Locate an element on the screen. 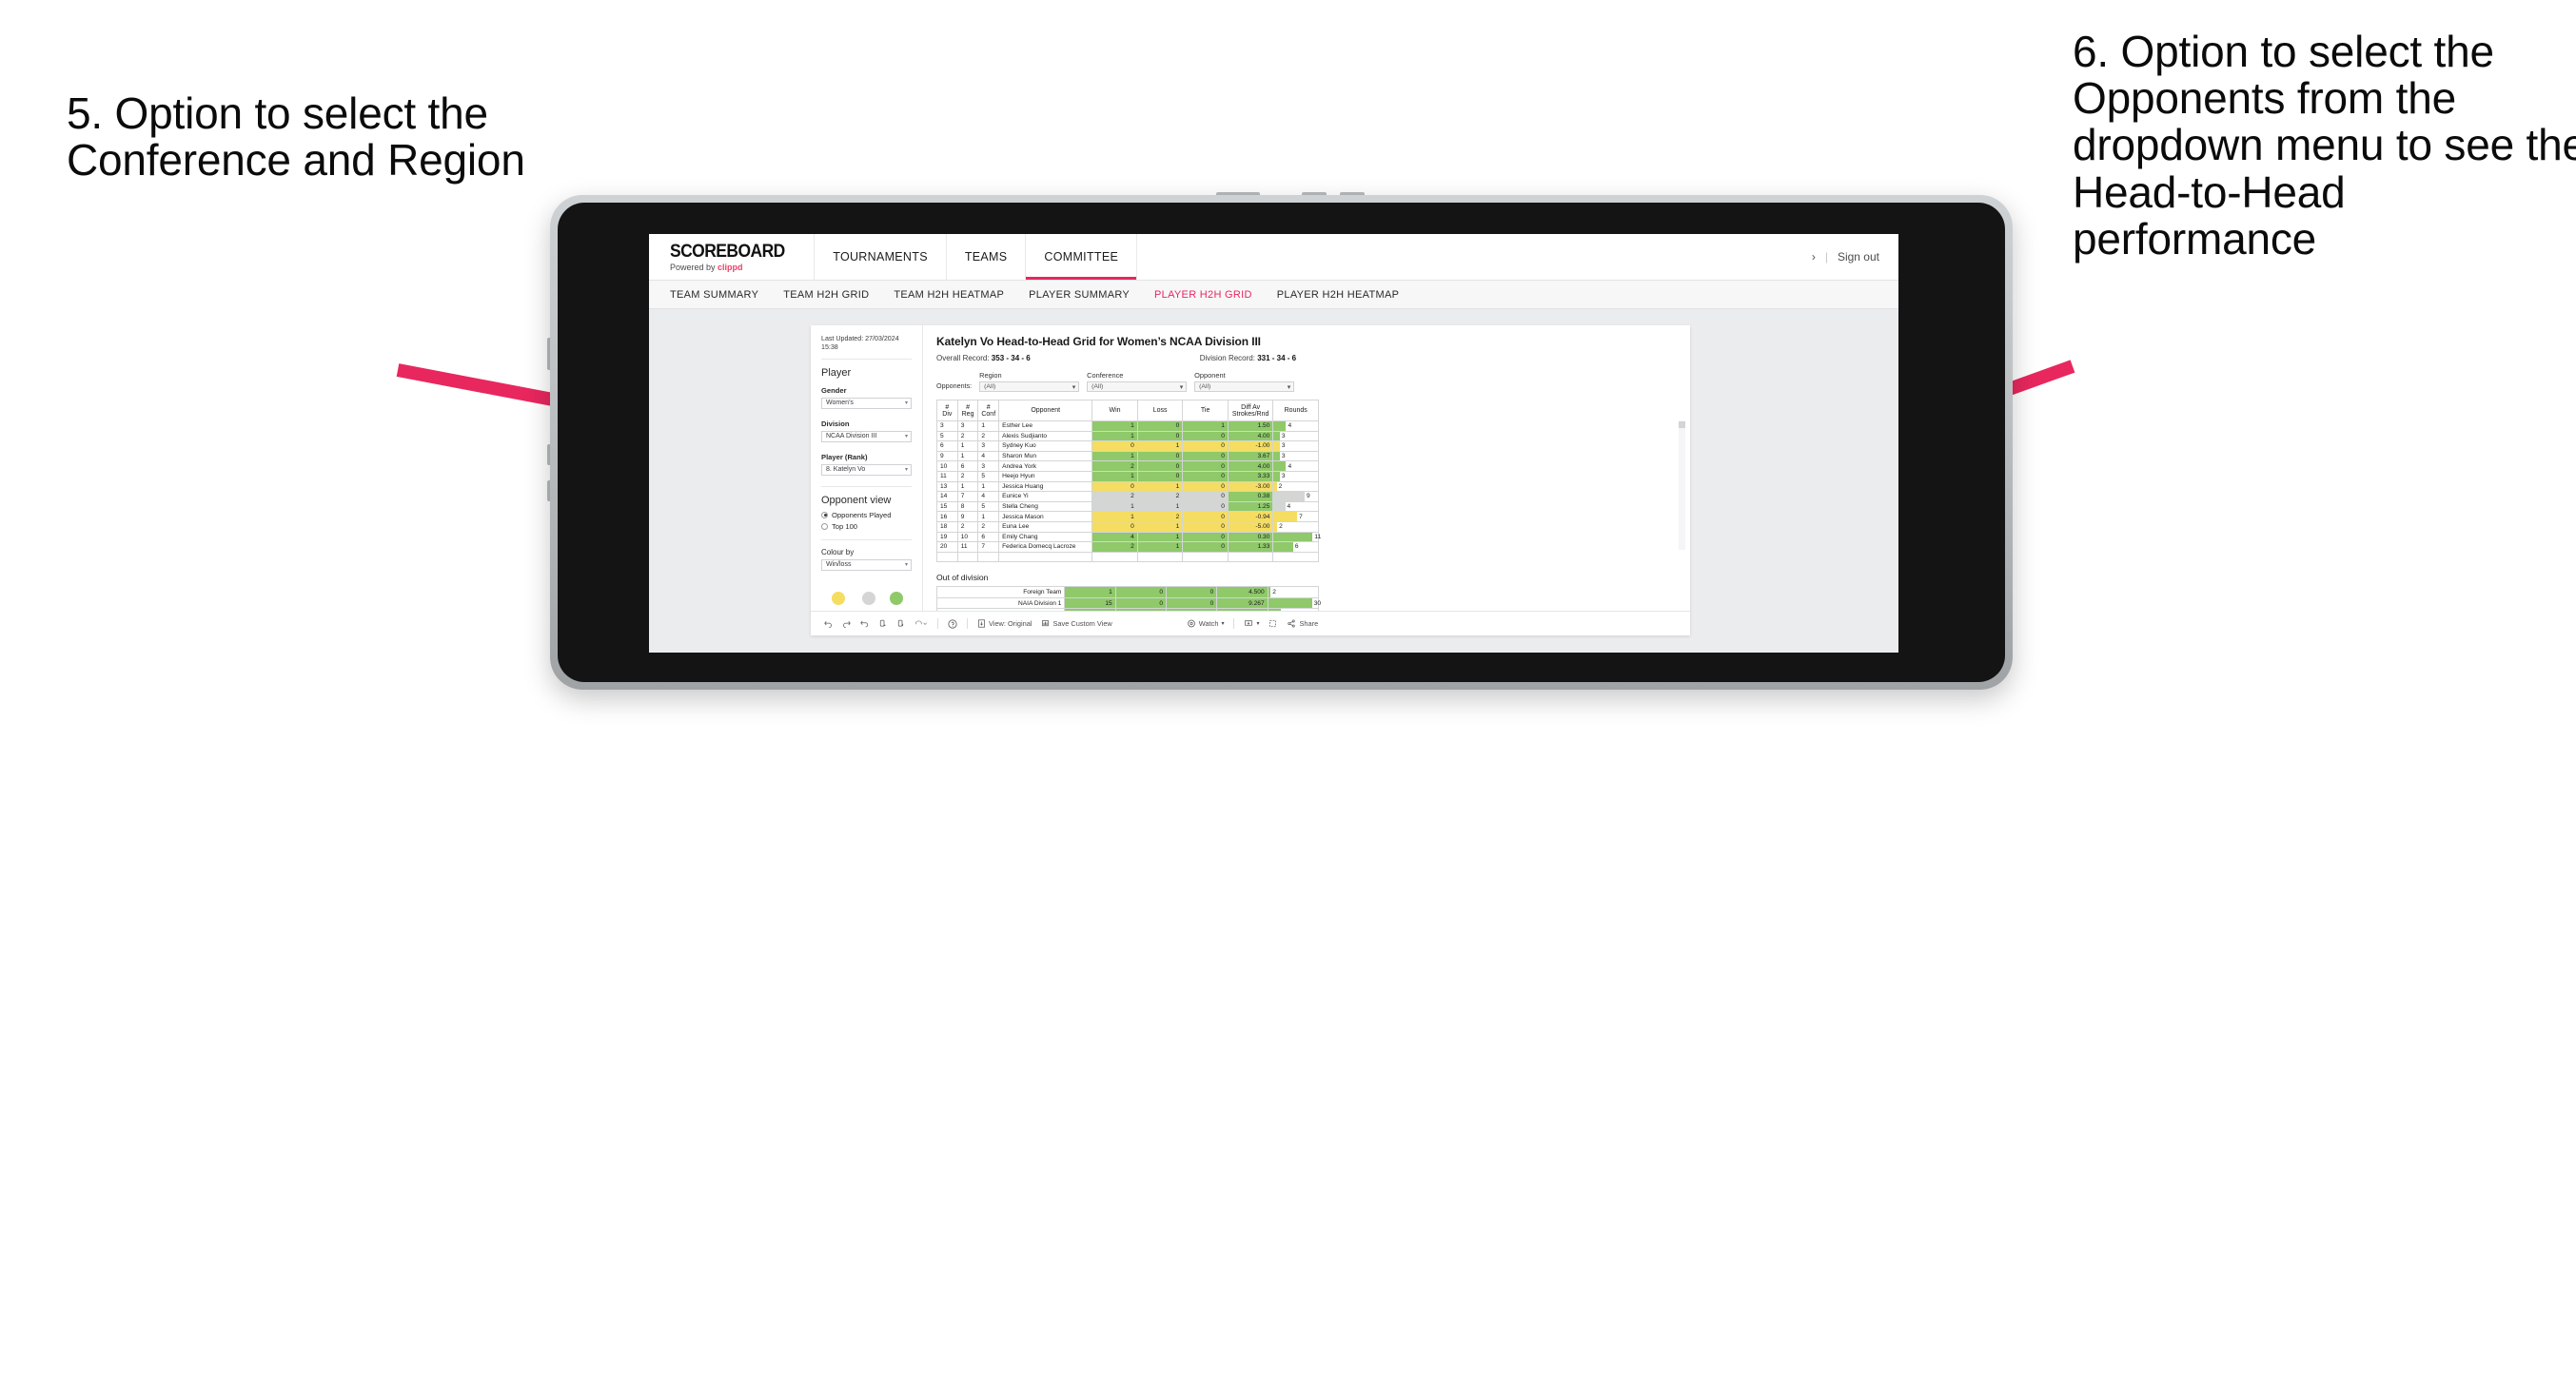  rounds-value: 3 is located at coordinates (1283, 456).